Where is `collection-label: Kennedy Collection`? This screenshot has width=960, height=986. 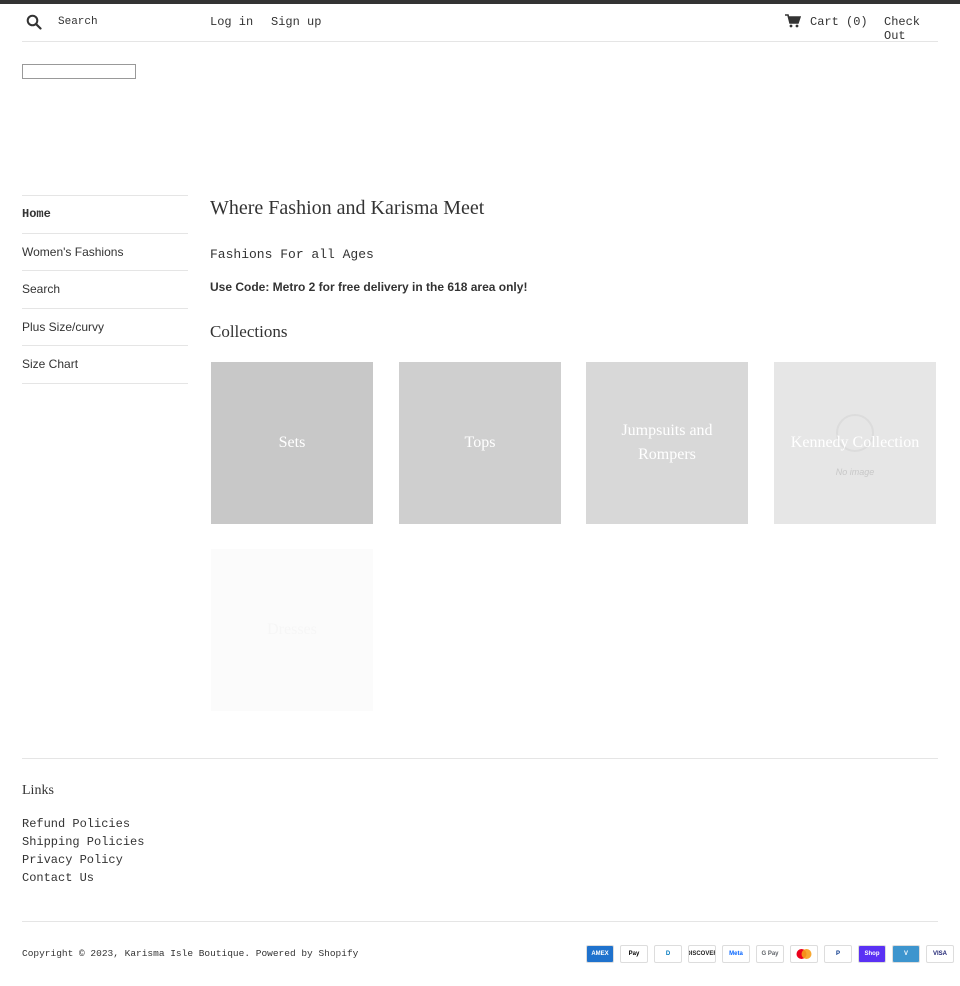 collection-label: Kennedy Collection is located at coordinates (855, 442).